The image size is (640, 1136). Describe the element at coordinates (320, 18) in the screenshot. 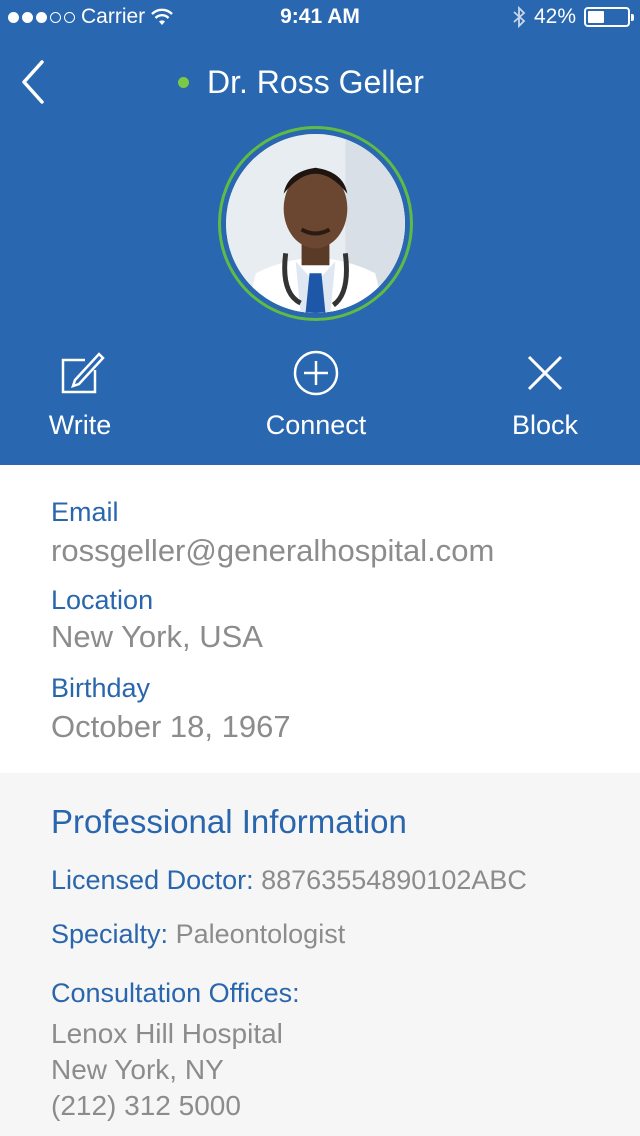

I see `status-bar: Carrier 9:41 AM 42%` at that location.